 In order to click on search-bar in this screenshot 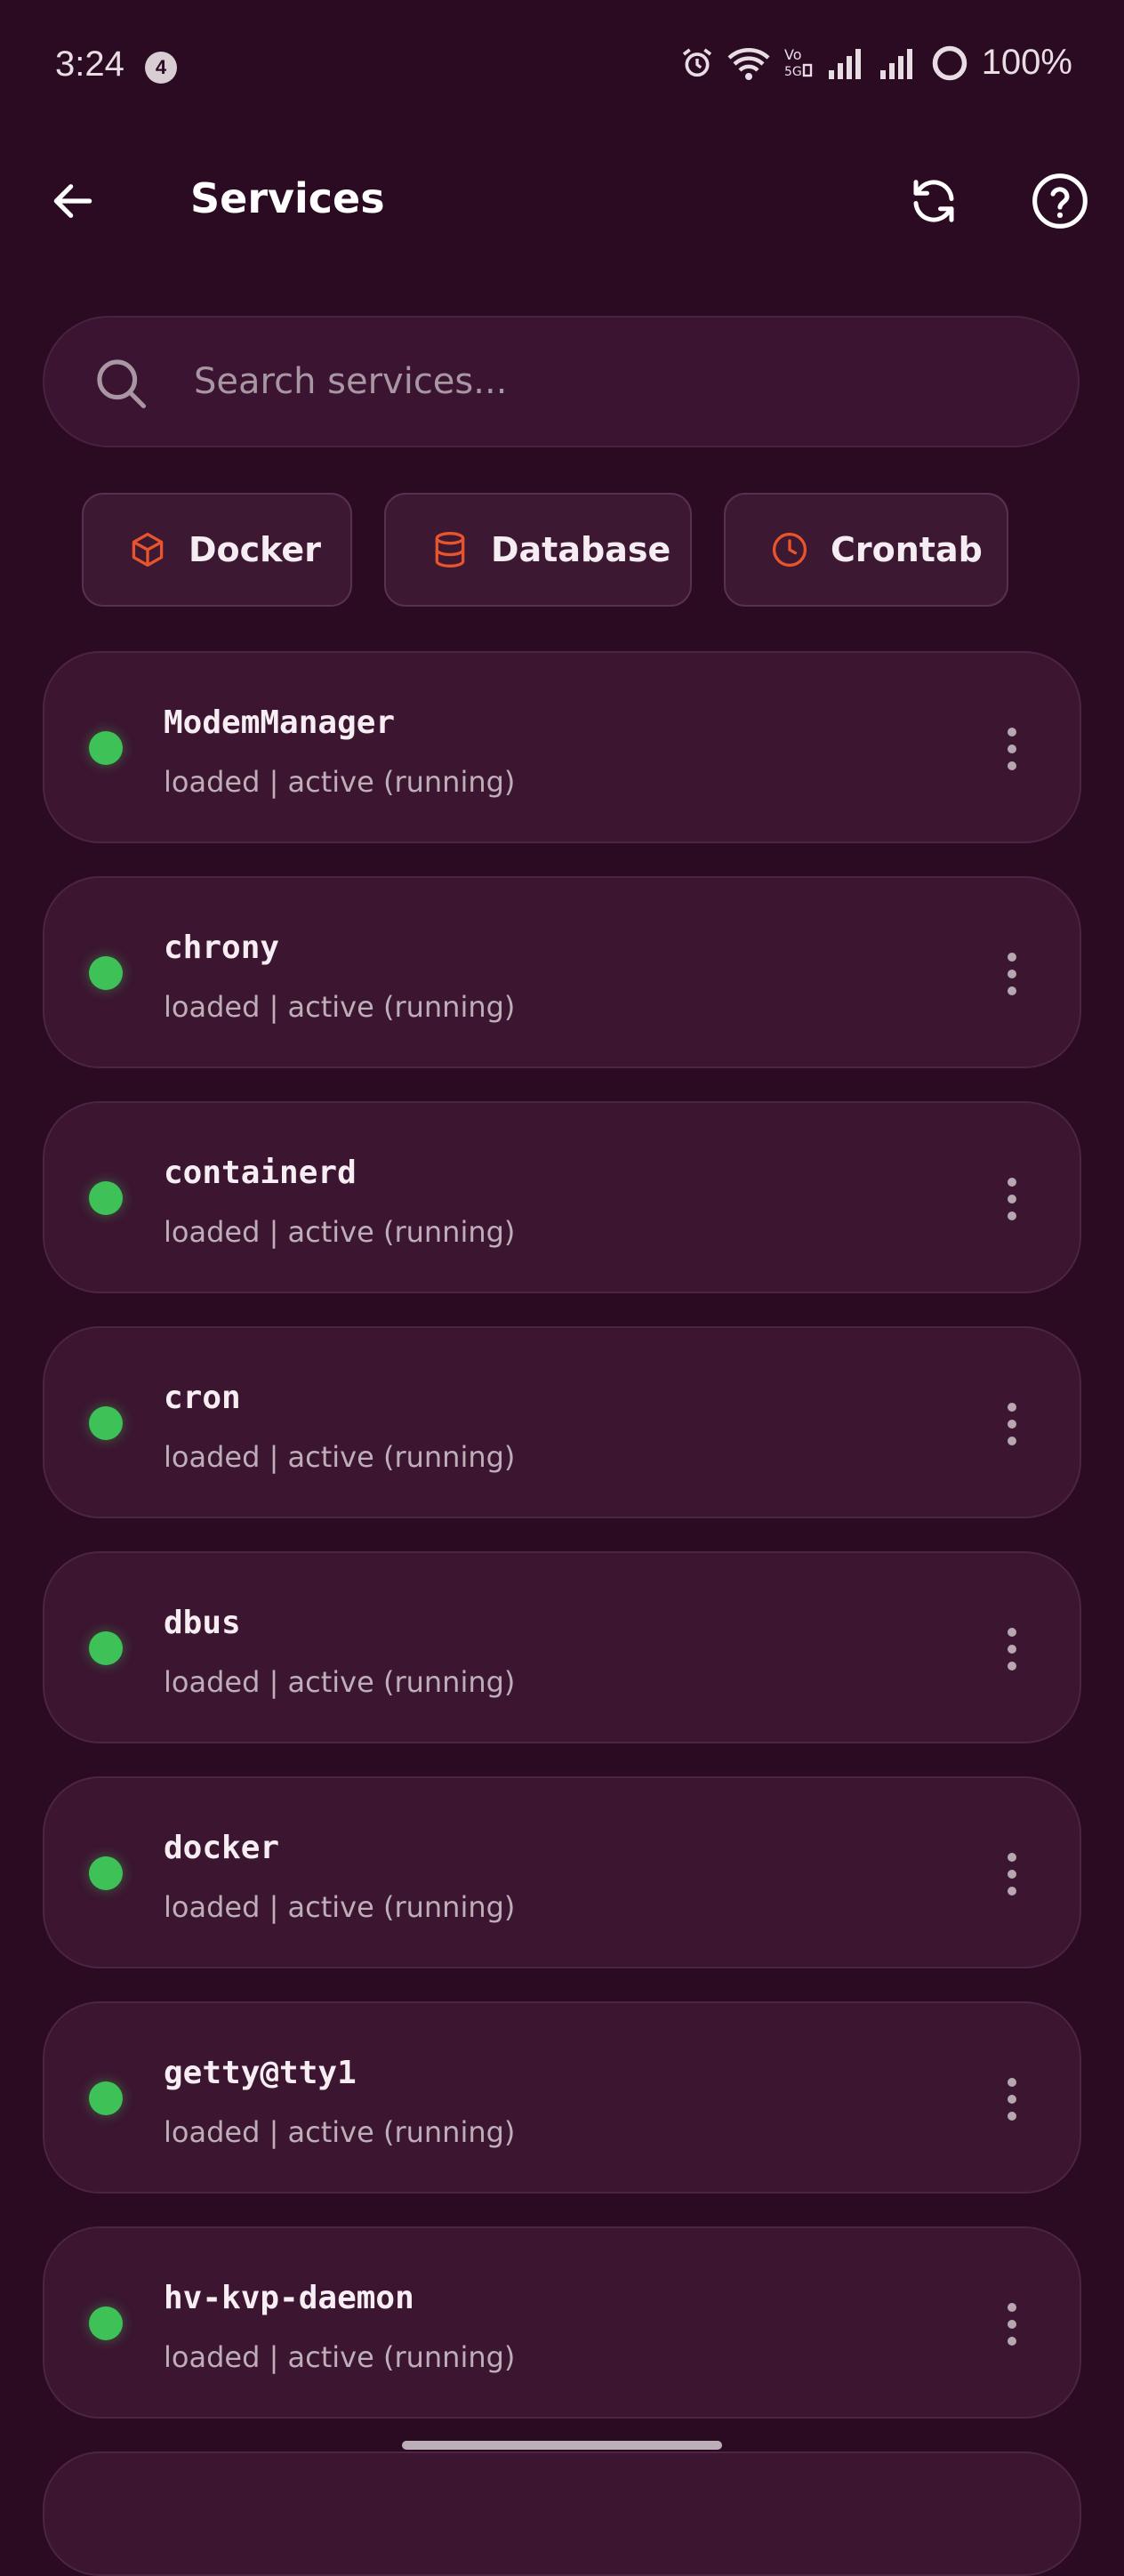, I will do `click(561, 381)`.